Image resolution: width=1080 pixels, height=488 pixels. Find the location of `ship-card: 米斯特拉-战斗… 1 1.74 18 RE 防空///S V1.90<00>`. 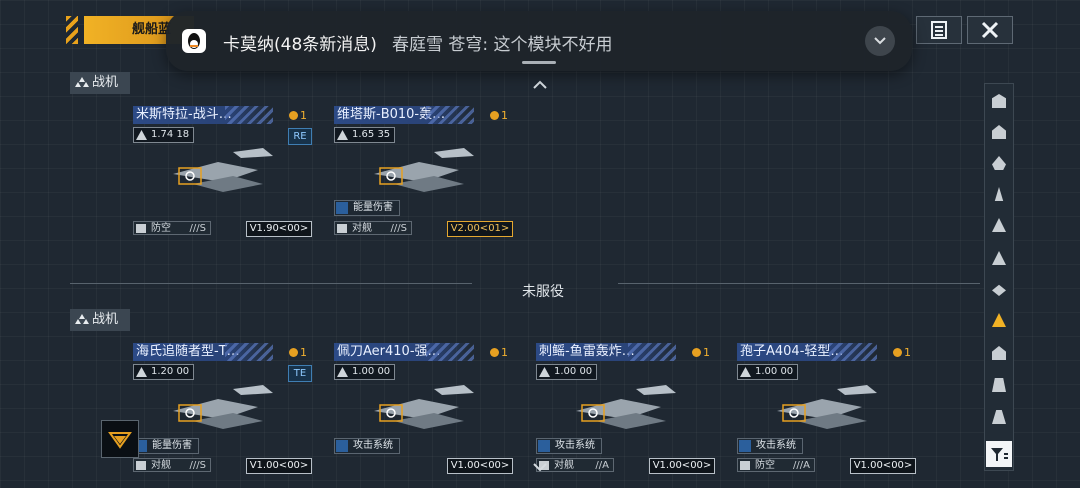

ship-card: 米斯特拉-战斗… 1 1.74 18 RE 防空///S V1.90<00> is located at coordinates (223, 171).